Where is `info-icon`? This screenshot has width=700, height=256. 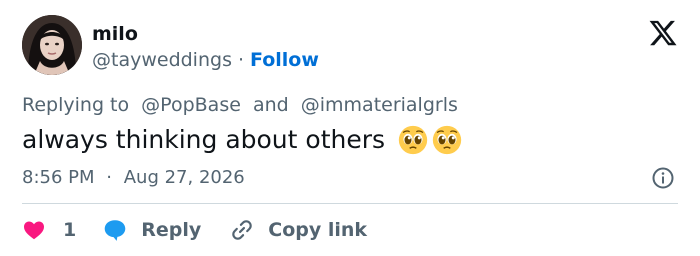 info-icon is located at coordinates (663, 178).